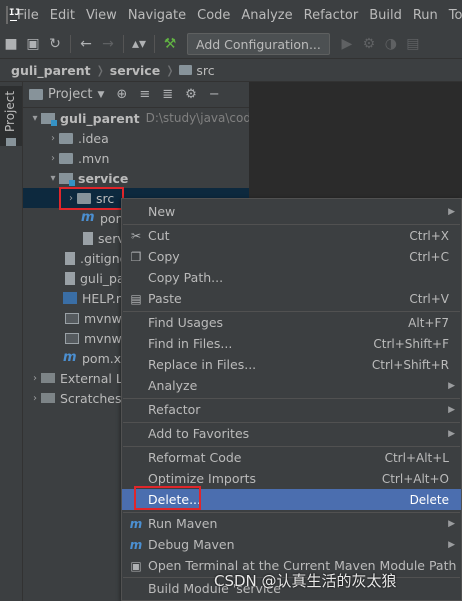 Image resolution: width=462 pixels, height=601 pixels. Describe the element at coordinates (202, 478) in the screenshot. I see `menu-item-label: Optimize Imports` at that location.